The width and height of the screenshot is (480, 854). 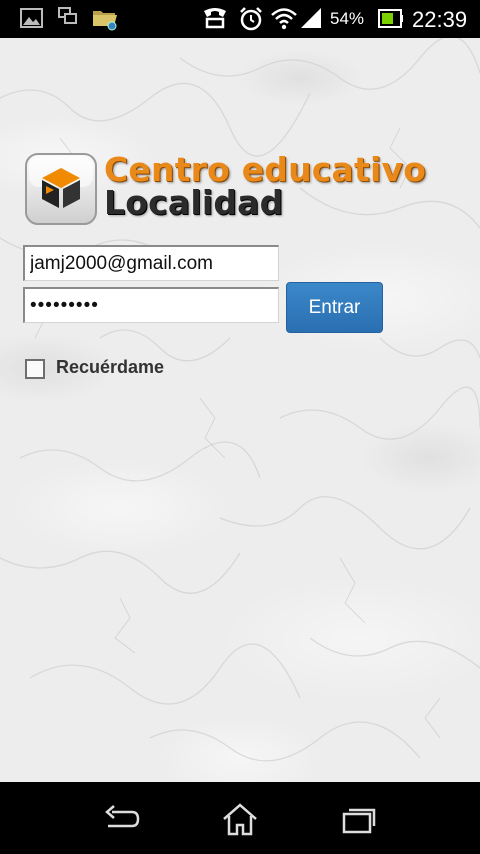 I want to click on home-icon, so click(x=240, y=820).